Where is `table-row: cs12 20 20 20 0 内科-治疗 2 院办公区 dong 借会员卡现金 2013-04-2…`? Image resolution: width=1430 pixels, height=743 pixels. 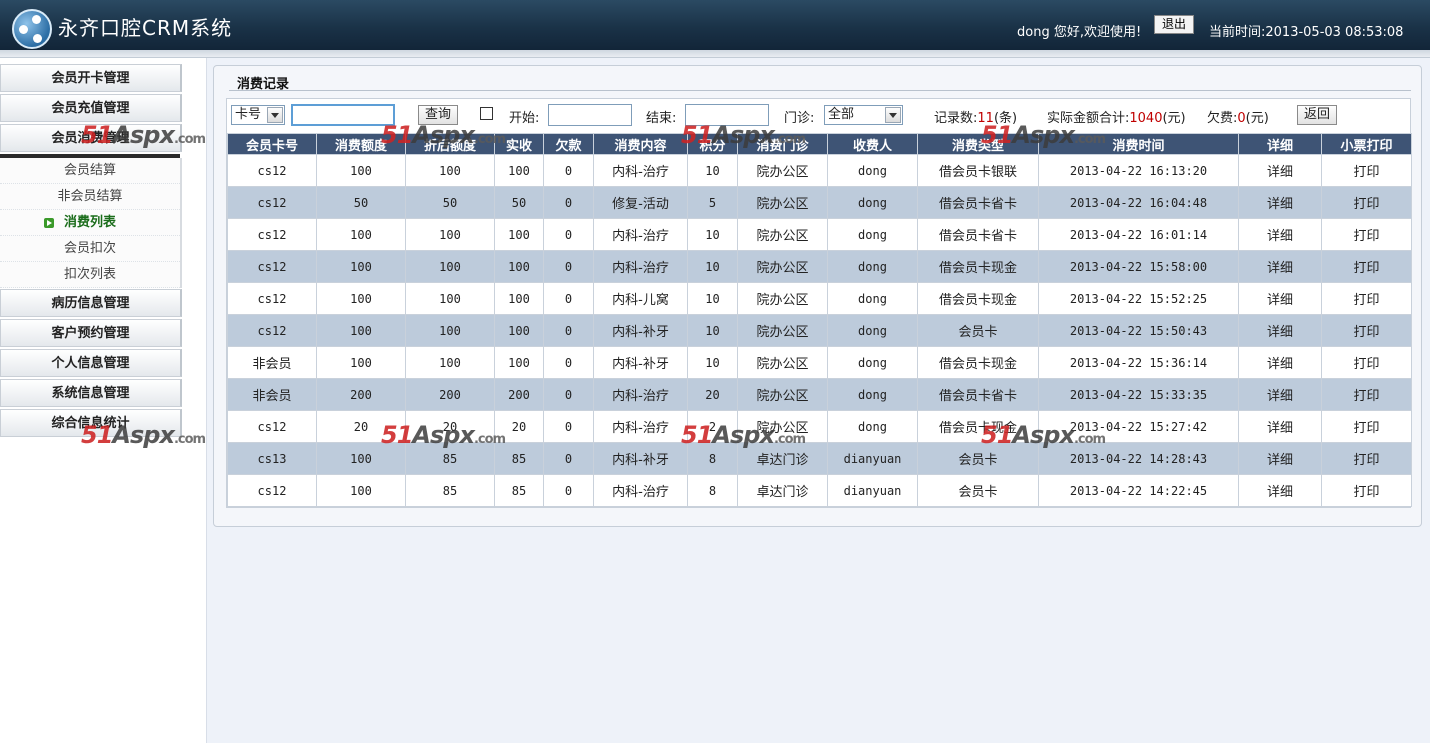
table-row: cs12 20 20 20 0 内科-治疗 2 院办公区 dong 借会员卡现金 2013-04-2… is located at coordinates (819, 426).